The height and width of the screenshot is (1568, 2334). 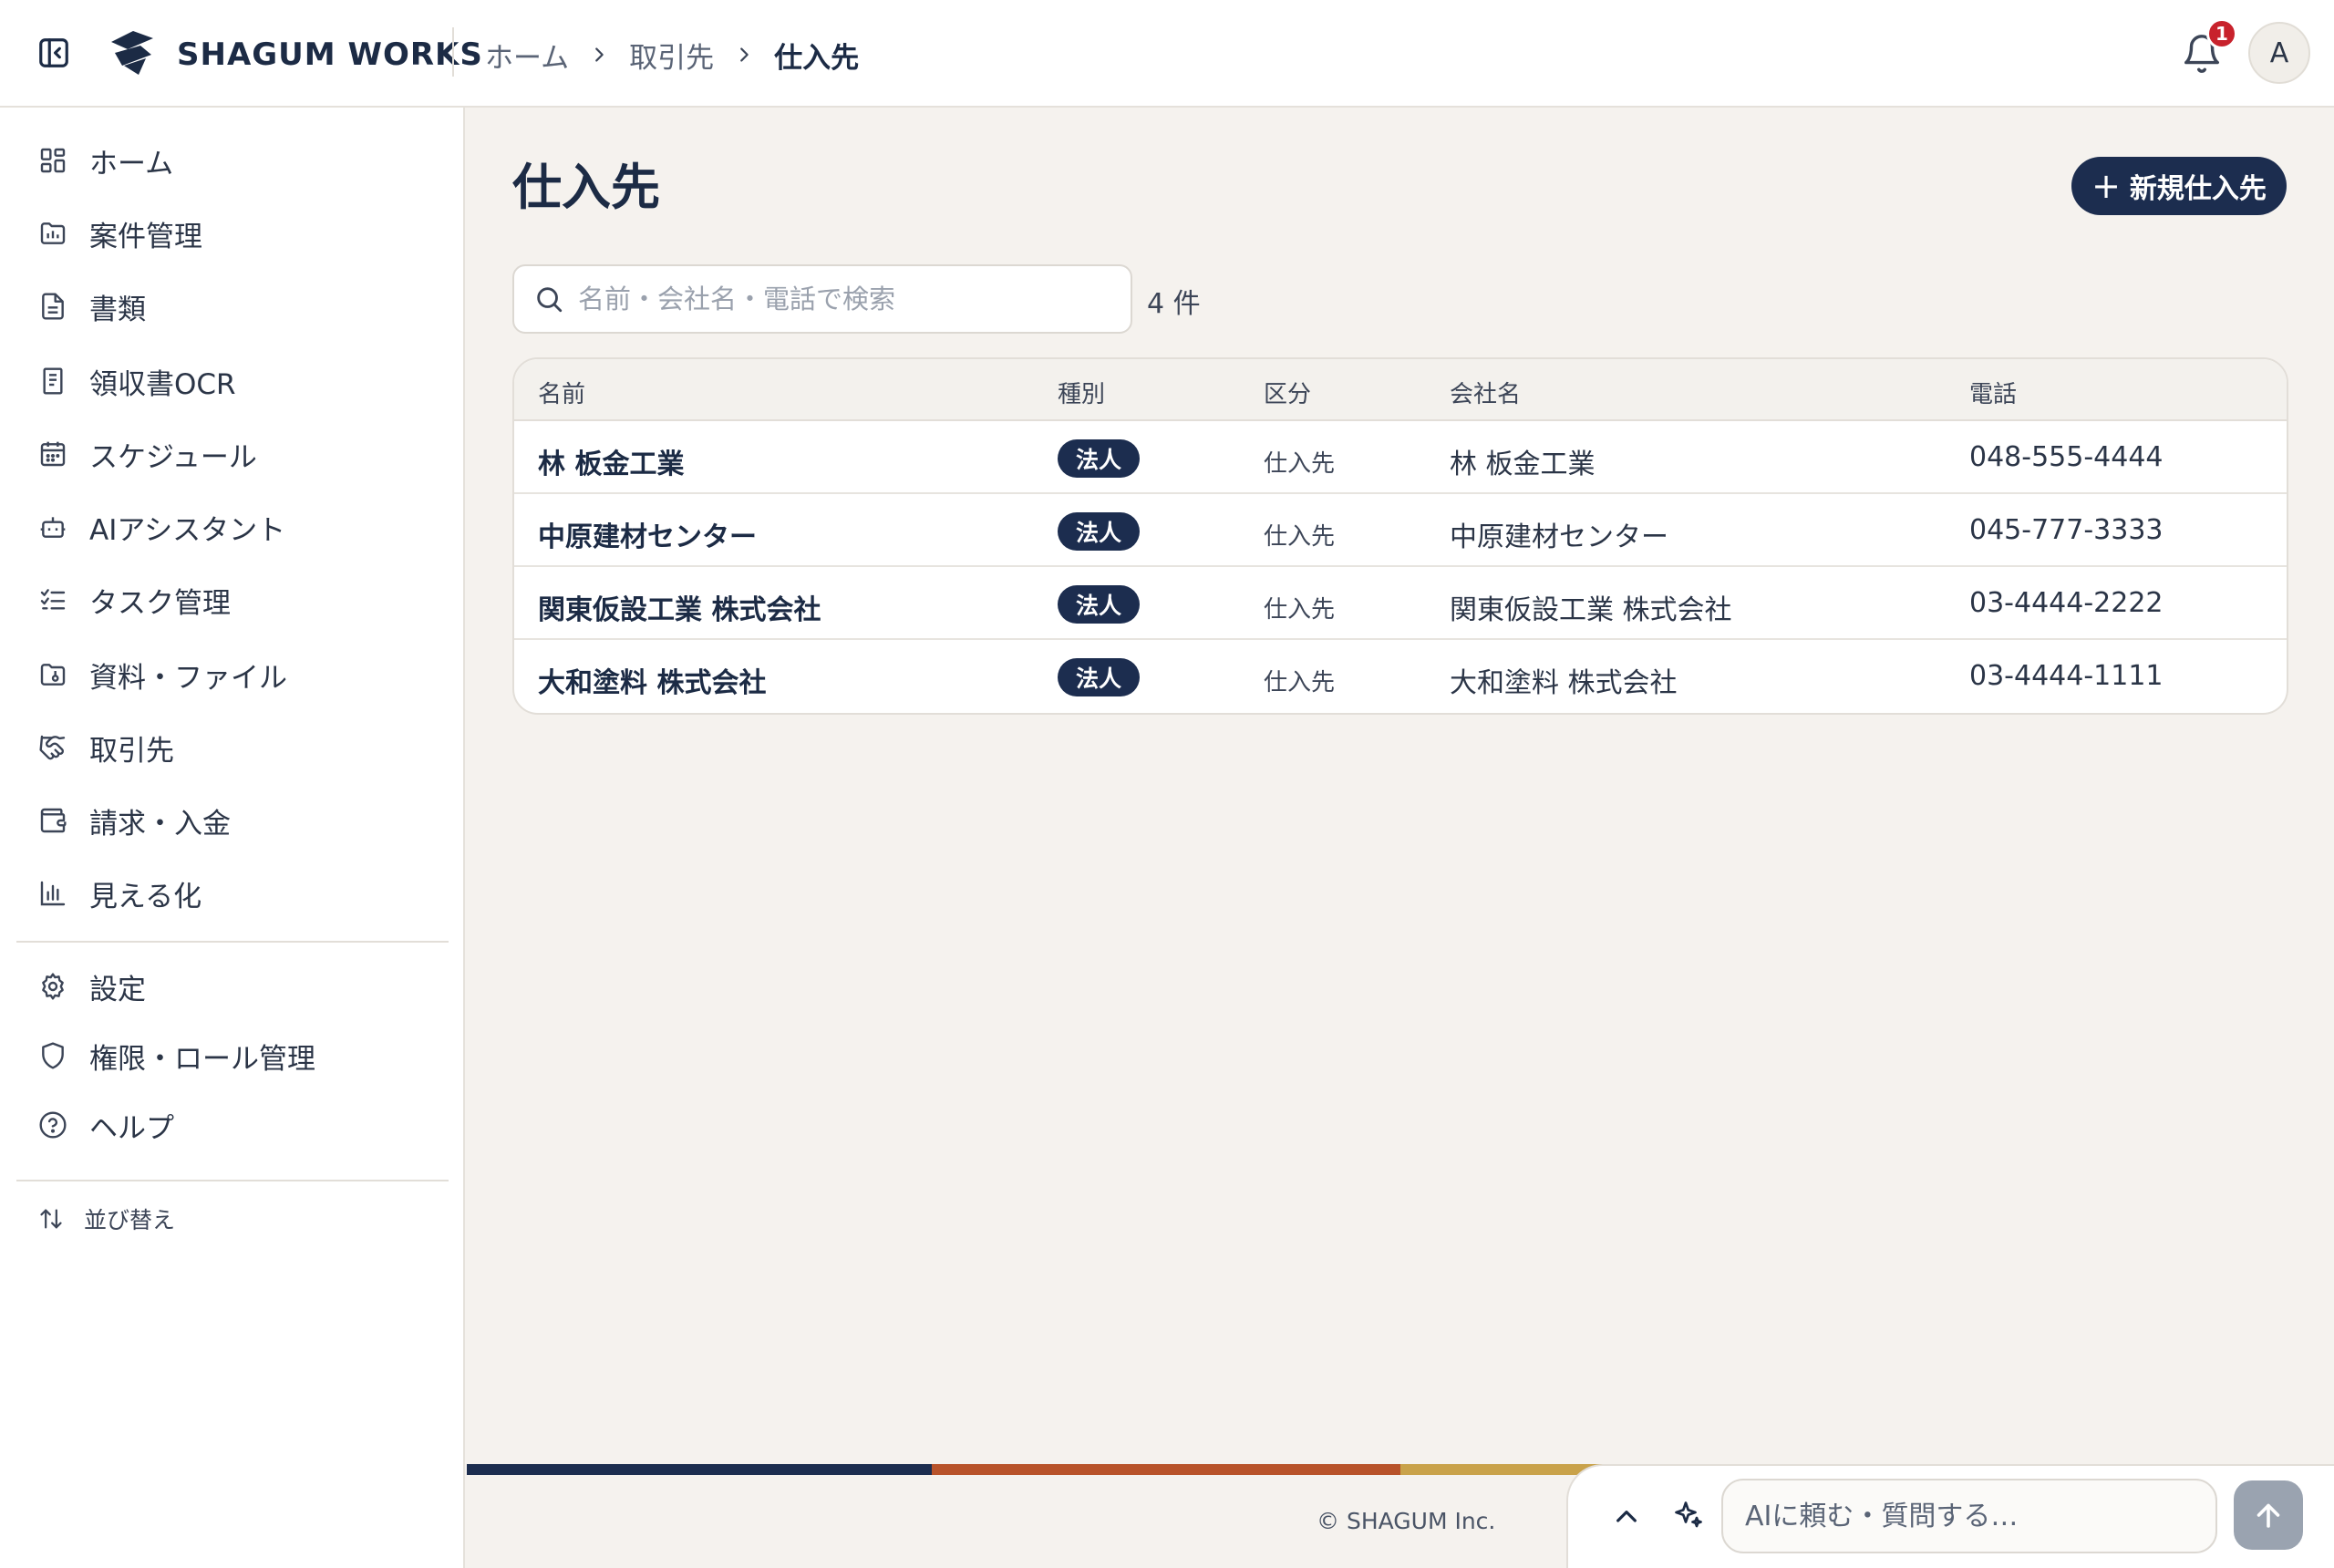 What do you see at coordinates (52, 306) in the screenshot?
I see `document-icon` at bounding box center [52, 306].